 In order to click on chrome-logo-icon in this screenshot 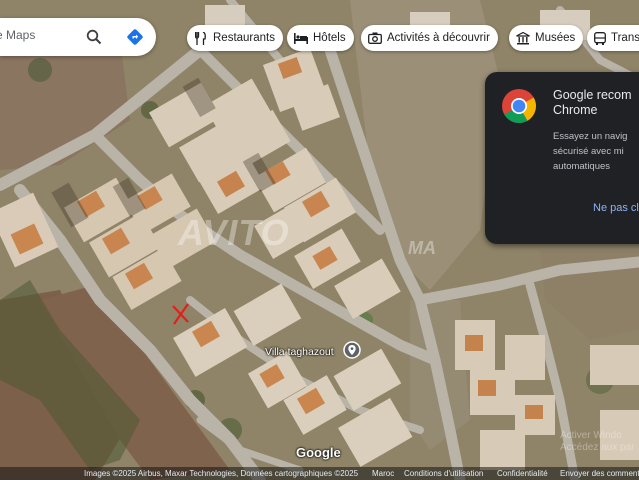, I will do `click(519, 108)`.